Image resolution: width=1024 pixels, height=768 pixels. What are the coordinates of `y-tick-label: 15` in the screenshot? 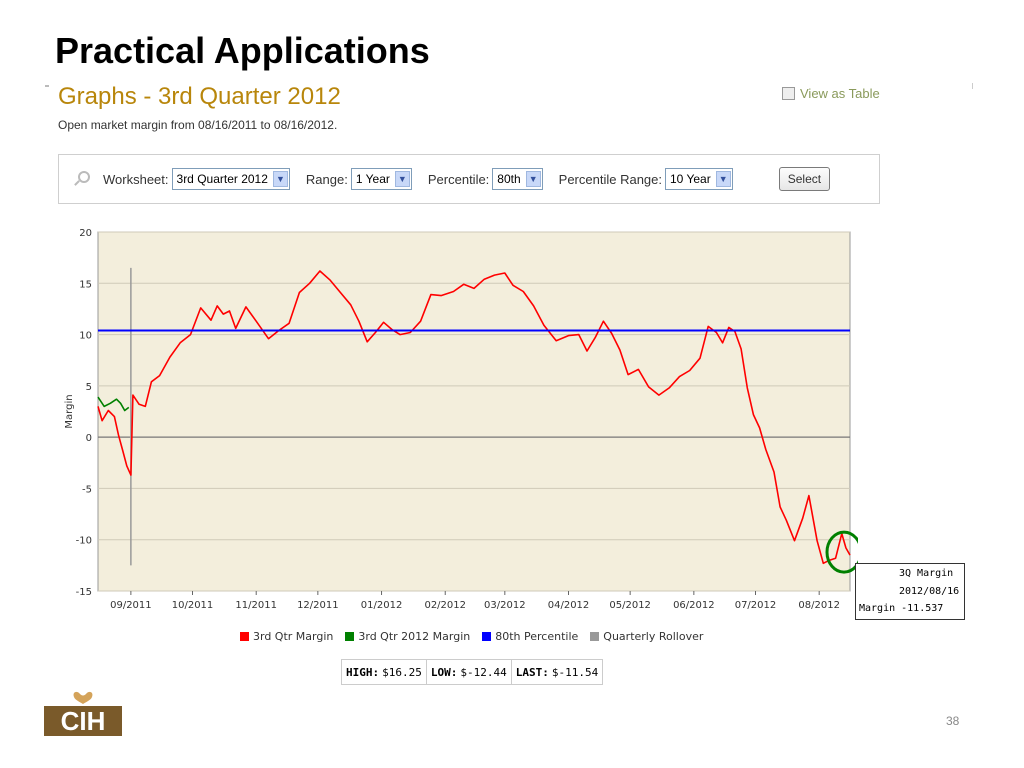 It's located at (85, 284).